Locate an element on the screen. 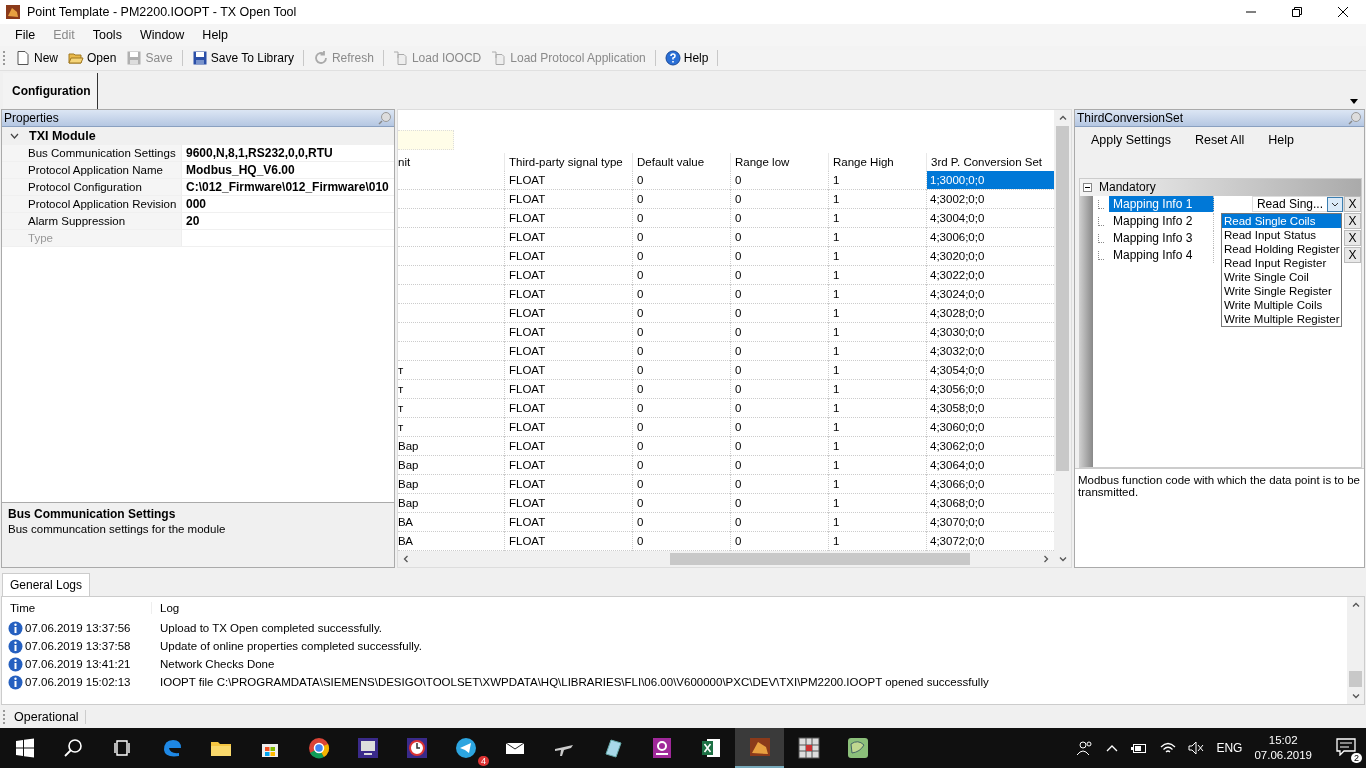 This screenshot has width=1366, height=768. column-header: Range low is located at coordinates (779, 161).